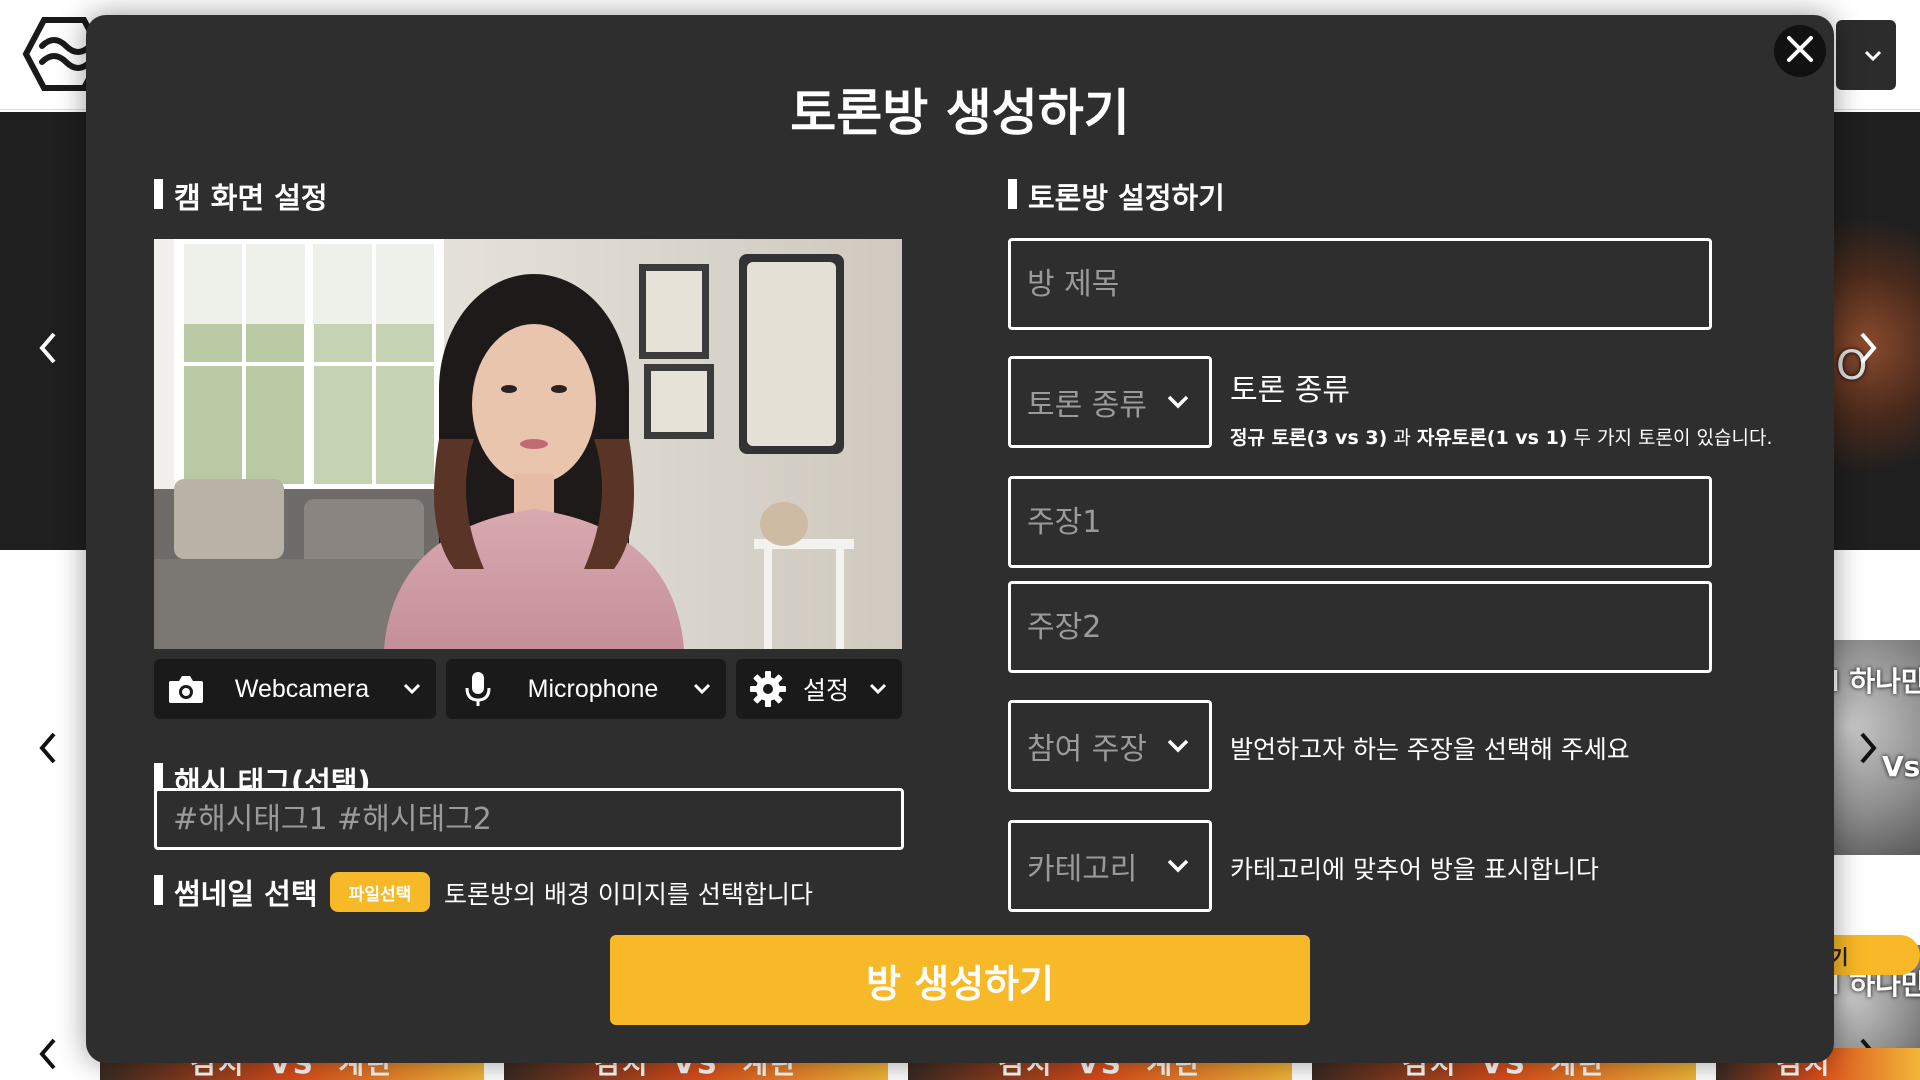 The width and height of the screenshot is (1920, 1080). I want to click on card-title: l 하나만, so click(1875, 681).